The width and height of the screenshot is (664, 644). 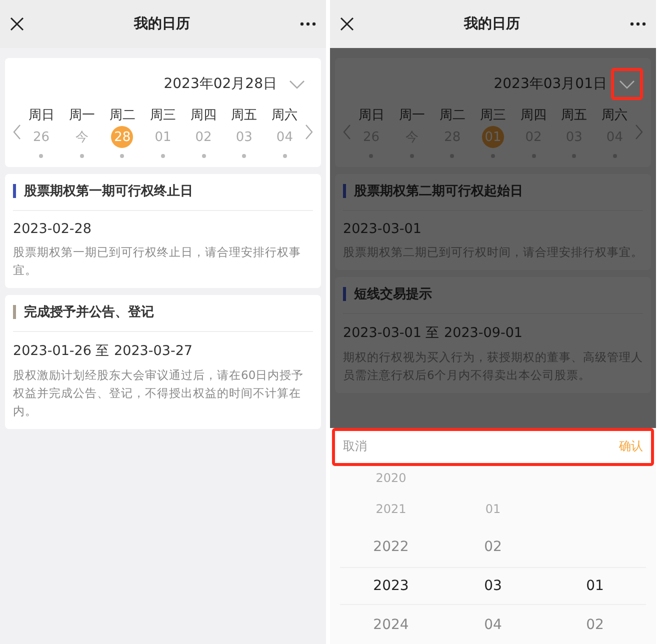 What do you see at coordinates (41, 137) in the screenshot?
I see `day-number: 26` at bounding box center [41, 137].